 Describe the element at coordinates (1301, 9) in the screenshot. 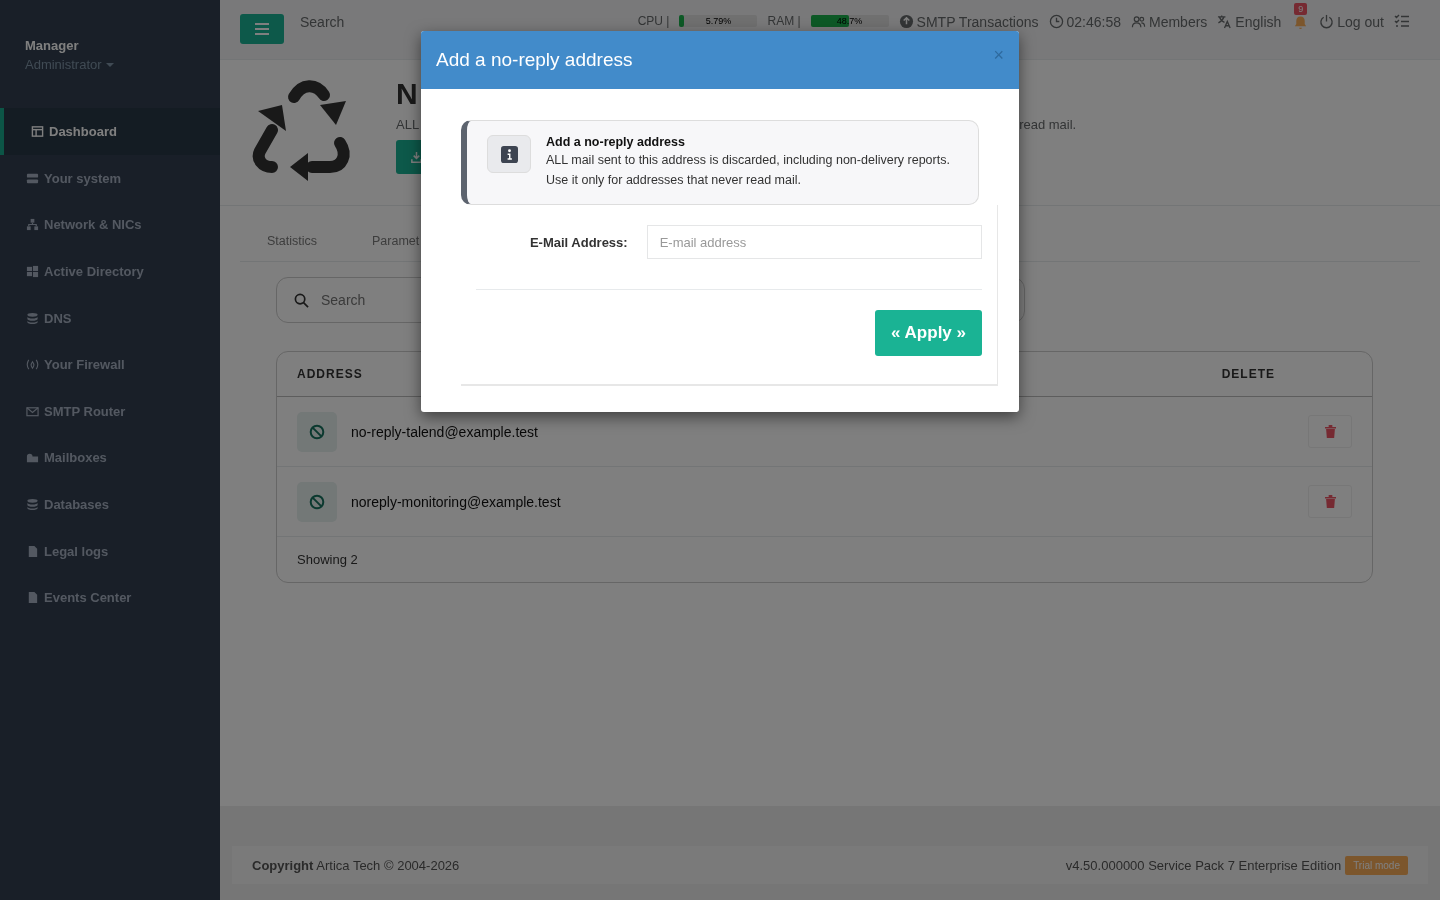

I see `notification-count: 9` at that location.